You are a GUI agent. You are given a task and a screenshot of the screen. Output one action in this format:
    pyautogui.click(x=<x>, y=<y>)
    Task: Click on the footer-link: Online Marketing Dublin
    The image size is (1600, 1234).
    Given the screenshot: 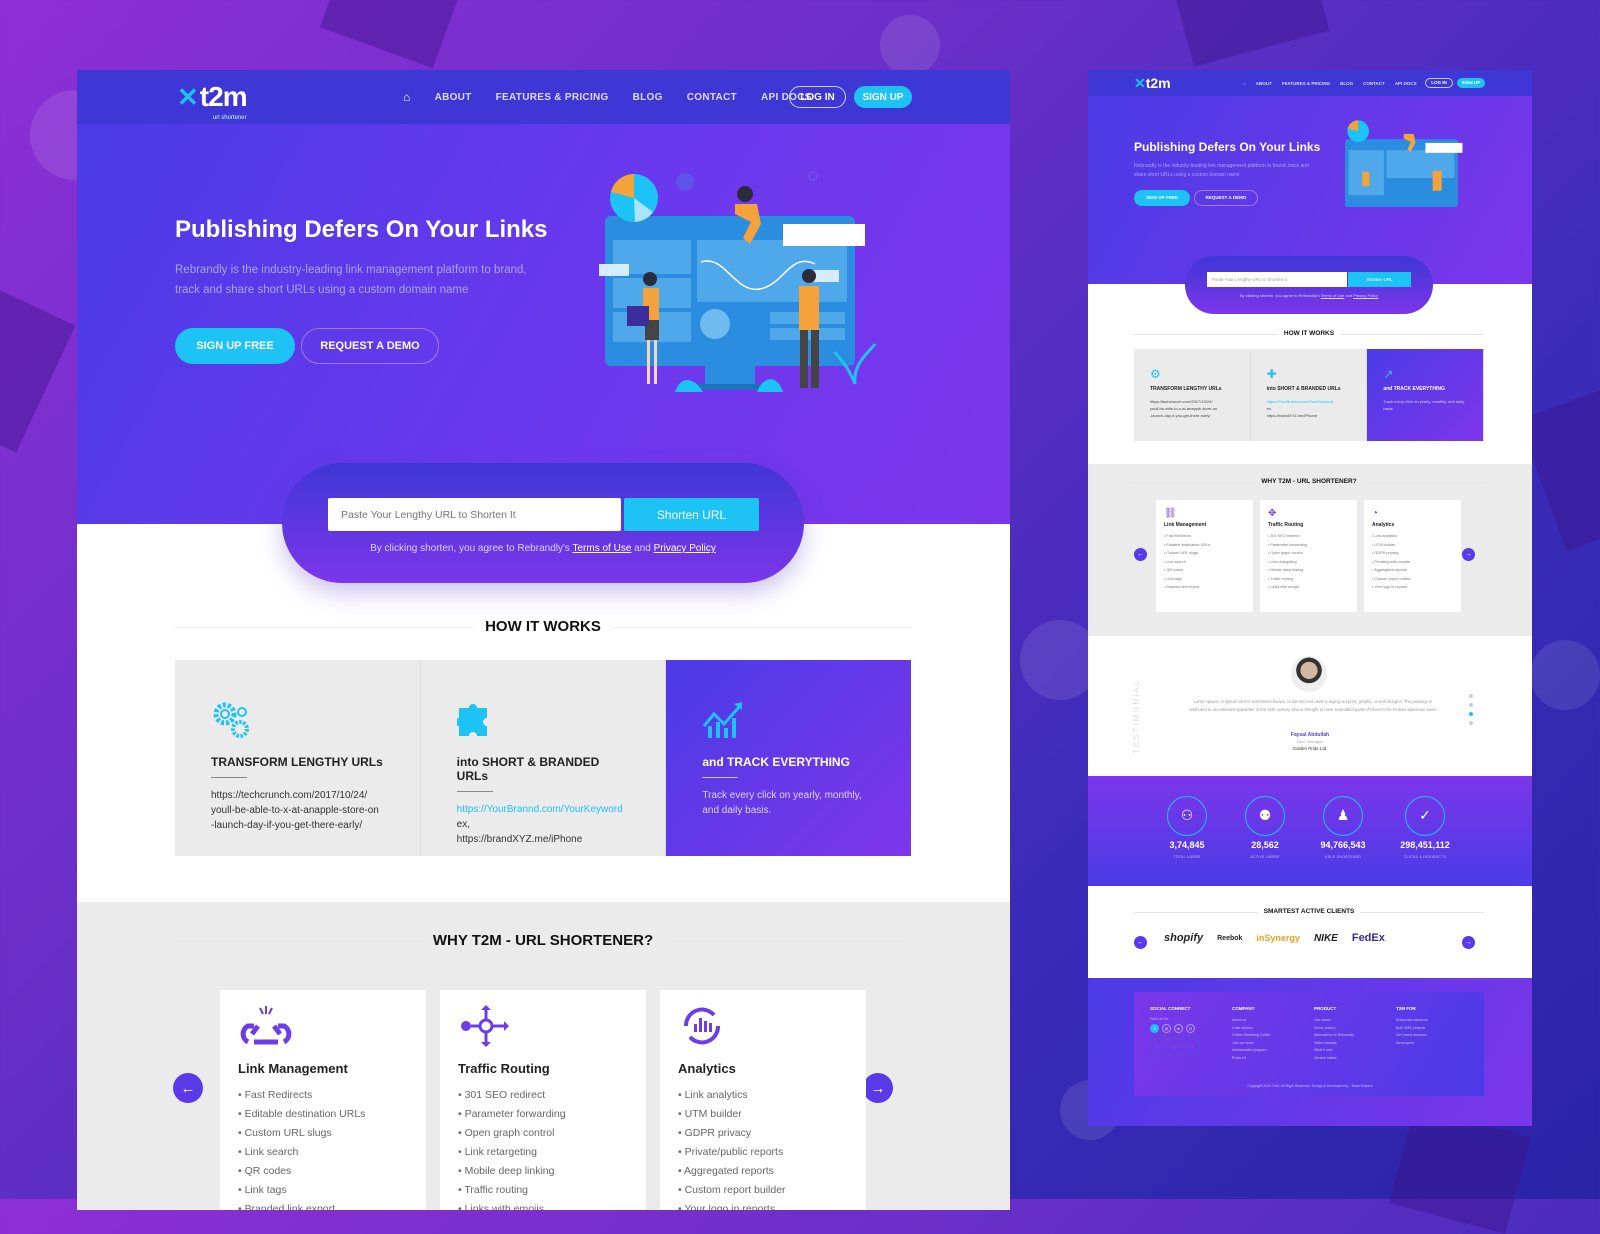 What is the action you would take?
    pyautogui.click(x=1251, y=1036)
    